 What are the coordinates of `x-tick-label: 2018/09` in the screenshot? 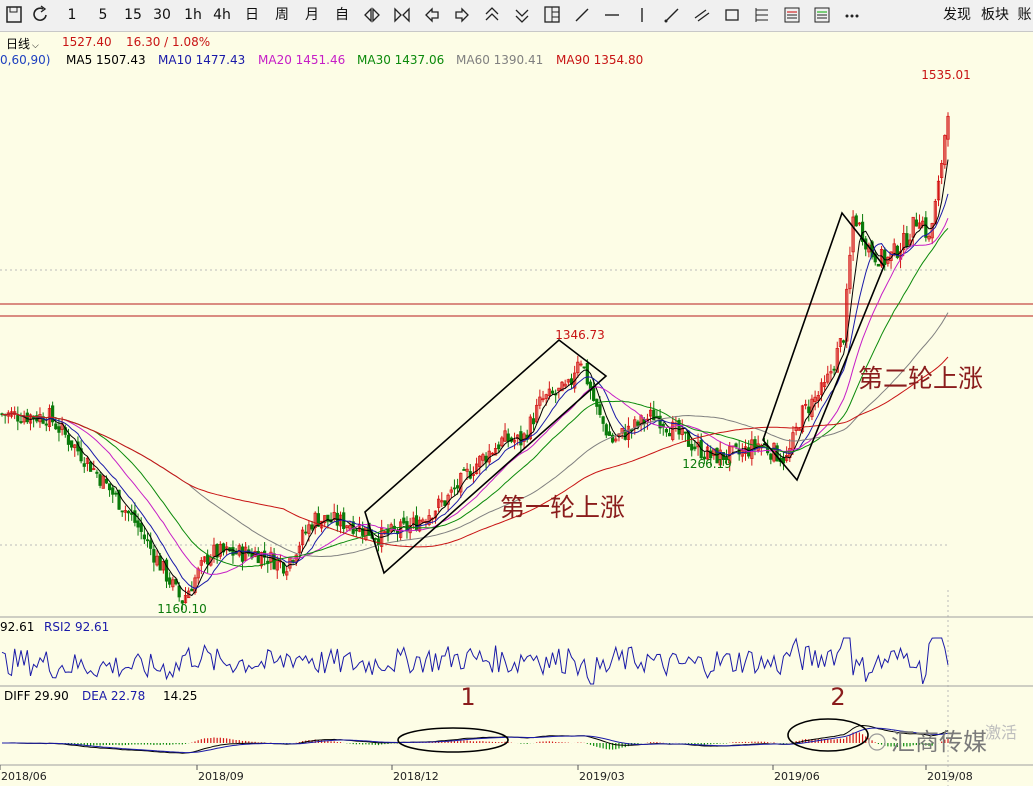 It's located at (221, 776).